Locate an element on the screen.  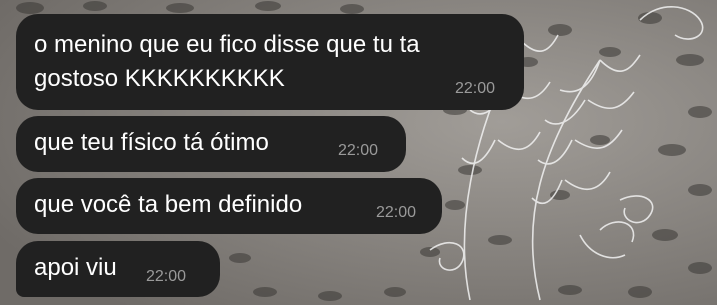
message-text: que você ta bem definido is located at coordinates (168, 204).